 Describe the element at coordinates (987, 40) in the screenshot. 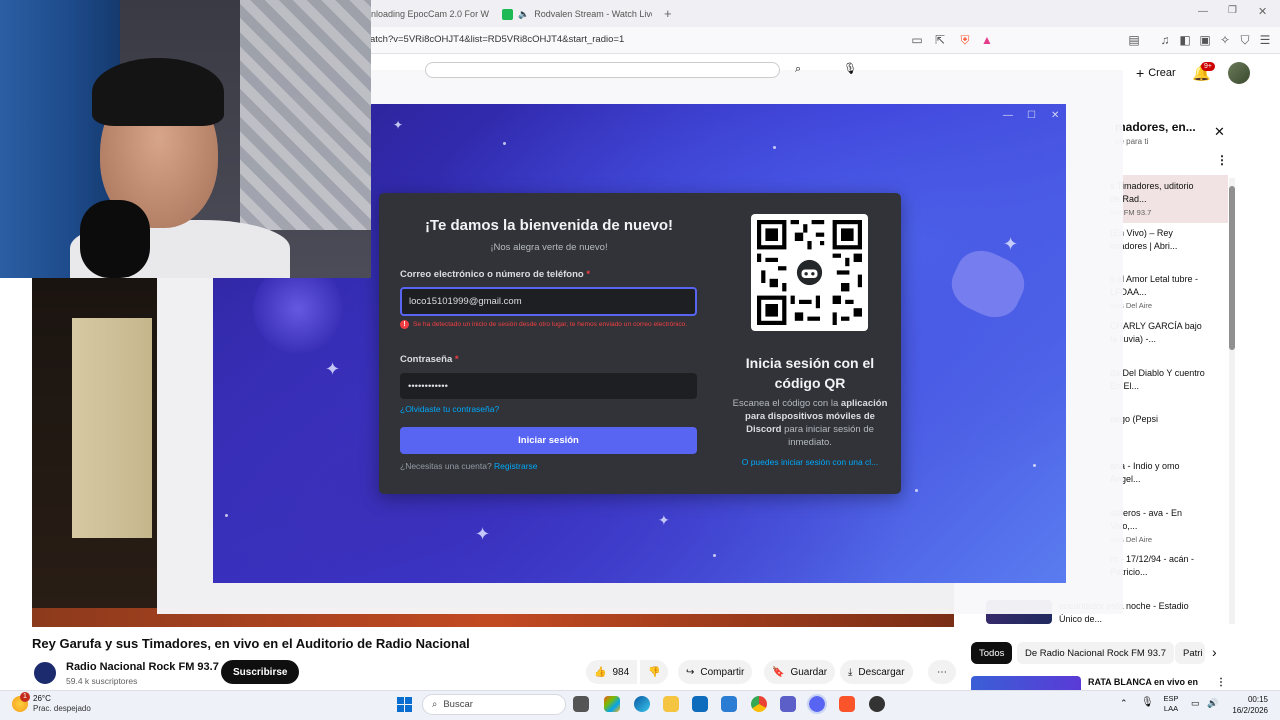

I see `brave-rewards-icon: ▲` at that location.